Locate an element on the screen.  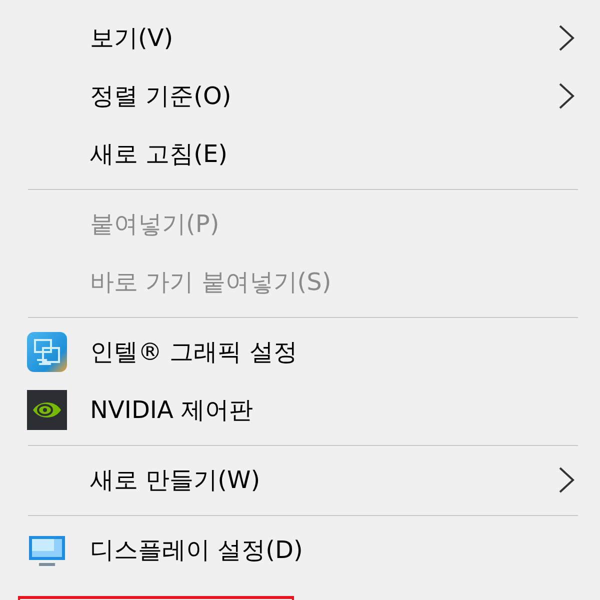
menu-item: 인텔® 그래픽 설정 is located at coordinates (194, 352).